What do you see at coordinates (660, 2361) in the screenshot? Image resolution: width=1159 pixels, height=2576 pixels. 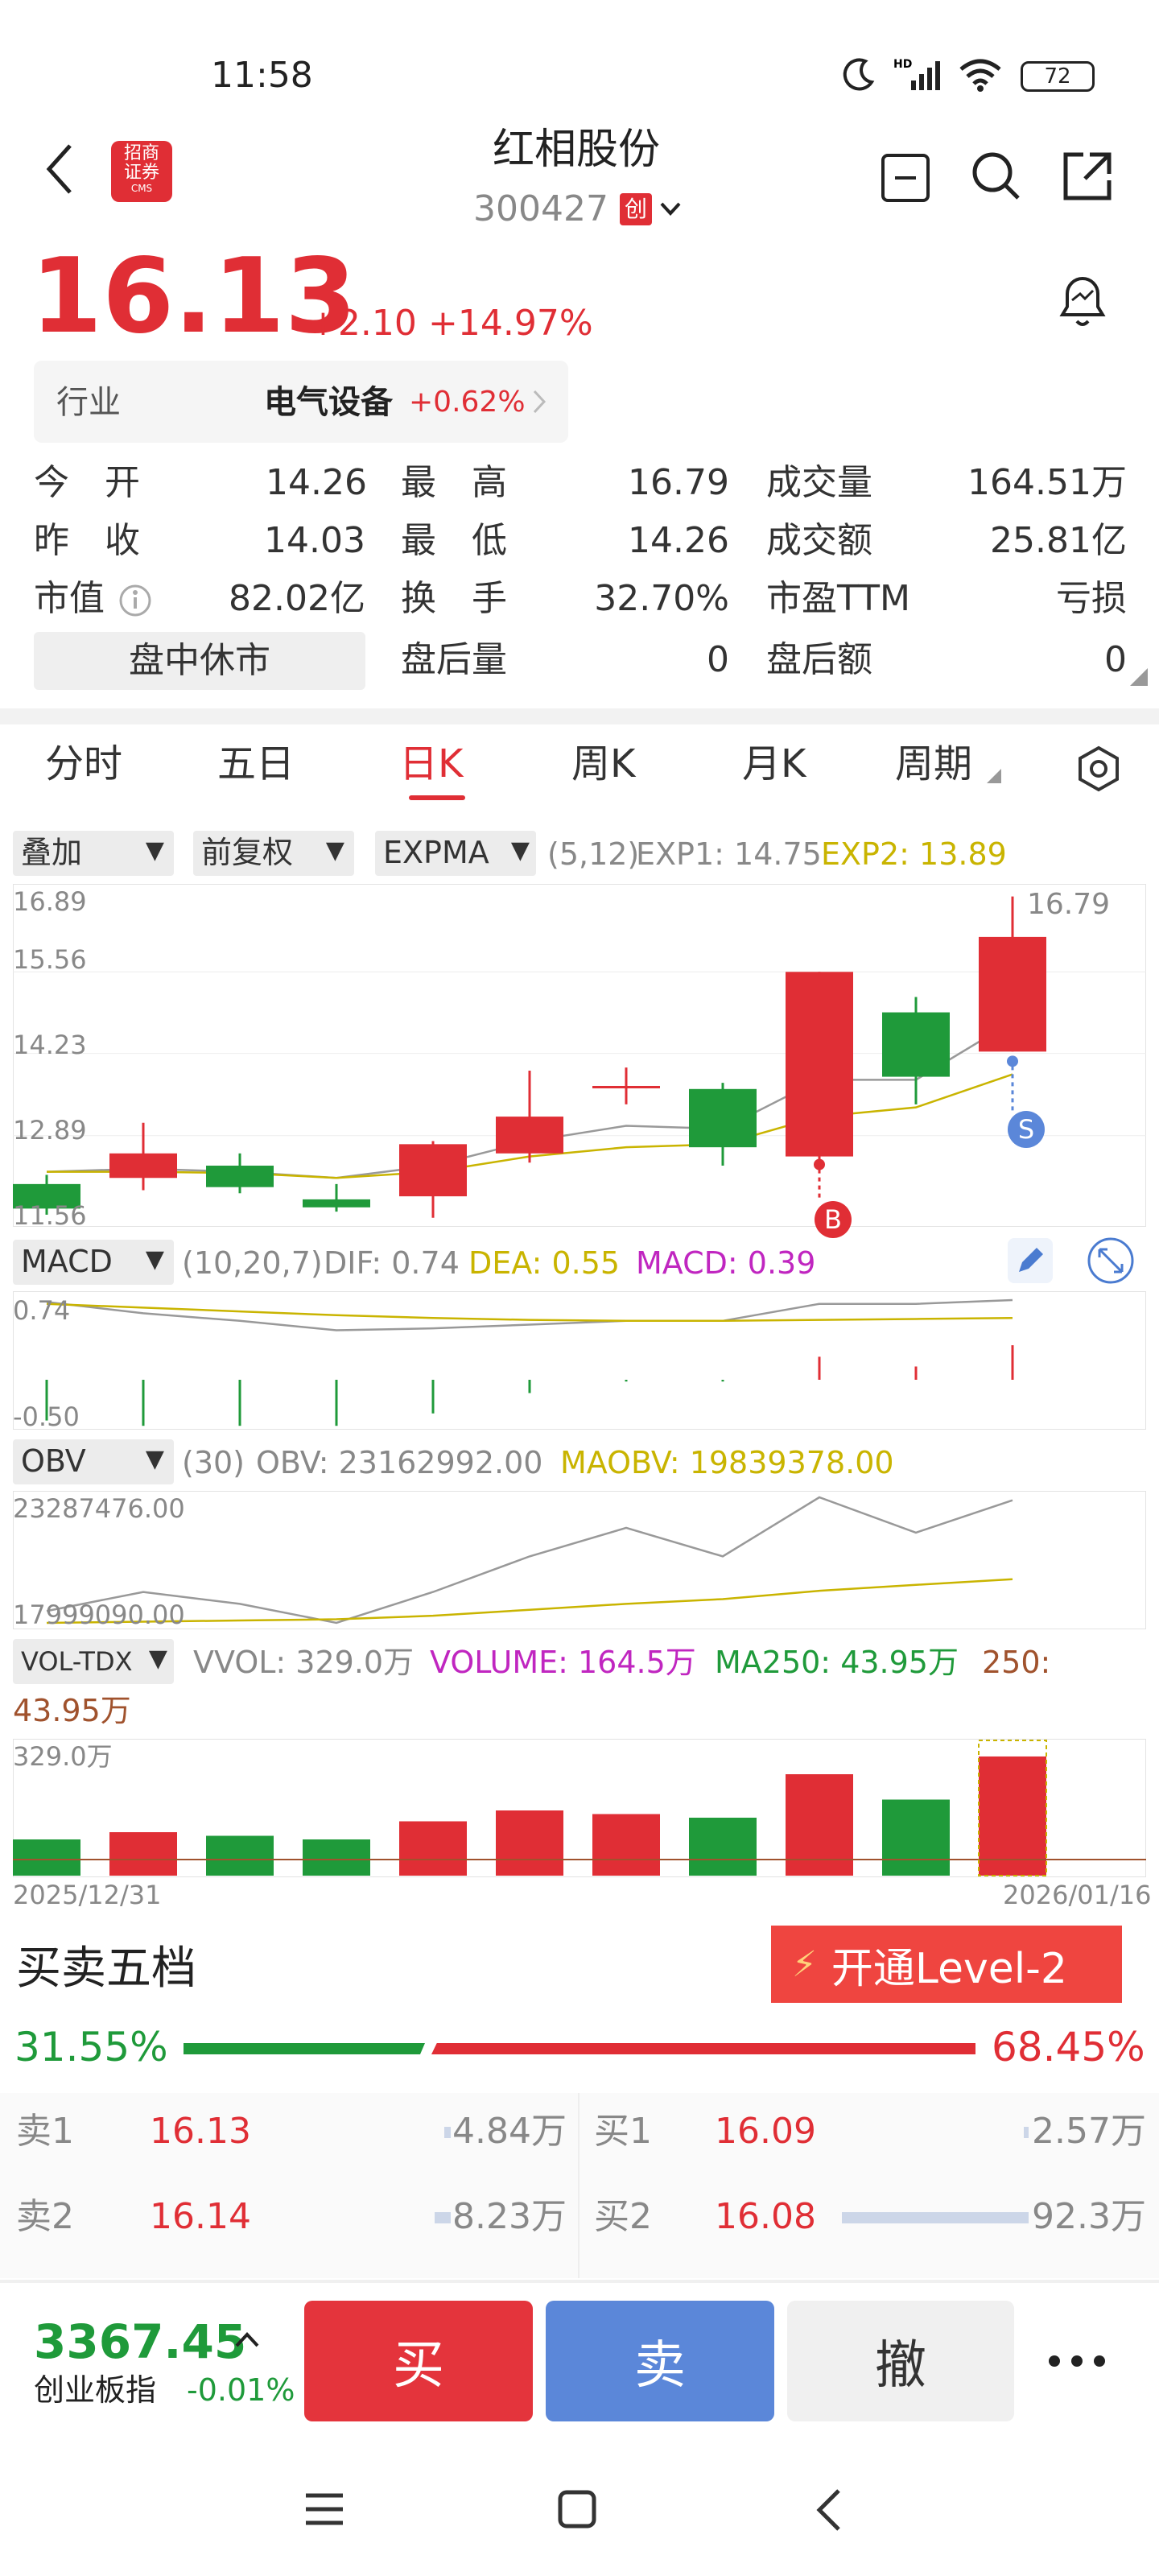 I see `sell-button: 卖` at bounding box center [660, 2361].